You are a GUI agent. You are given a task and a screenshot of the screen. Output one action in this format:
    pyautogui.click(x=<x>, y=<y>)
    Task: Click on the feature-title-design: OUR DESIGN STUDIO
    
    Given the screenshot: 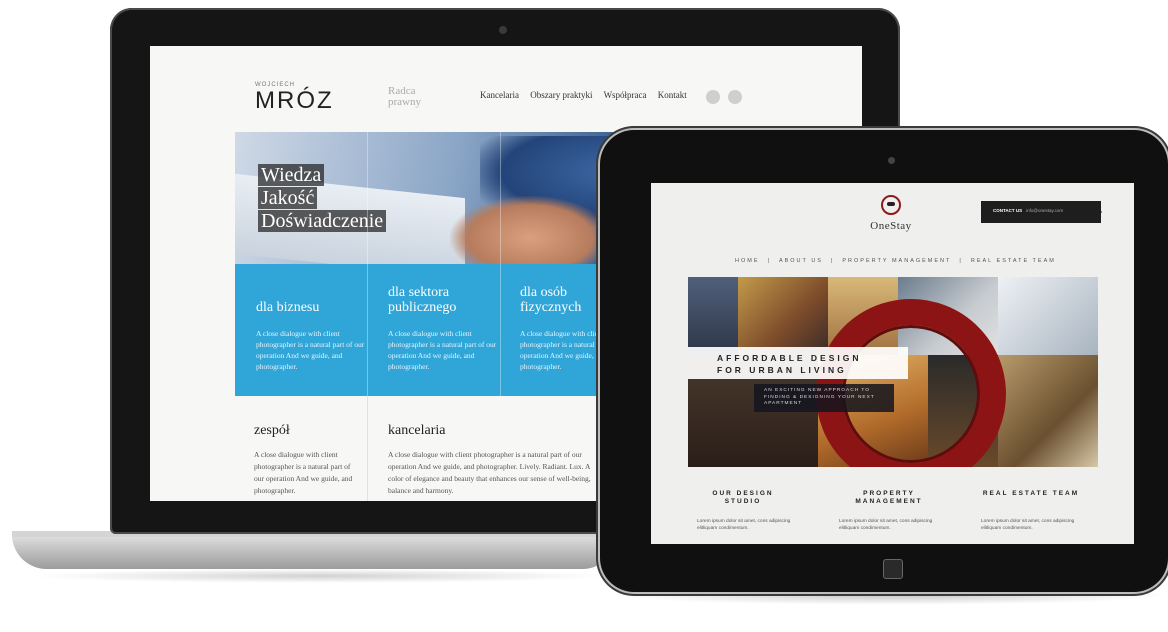 What is the action you would take?
    pyautogui.click(x=743, y=498)
    